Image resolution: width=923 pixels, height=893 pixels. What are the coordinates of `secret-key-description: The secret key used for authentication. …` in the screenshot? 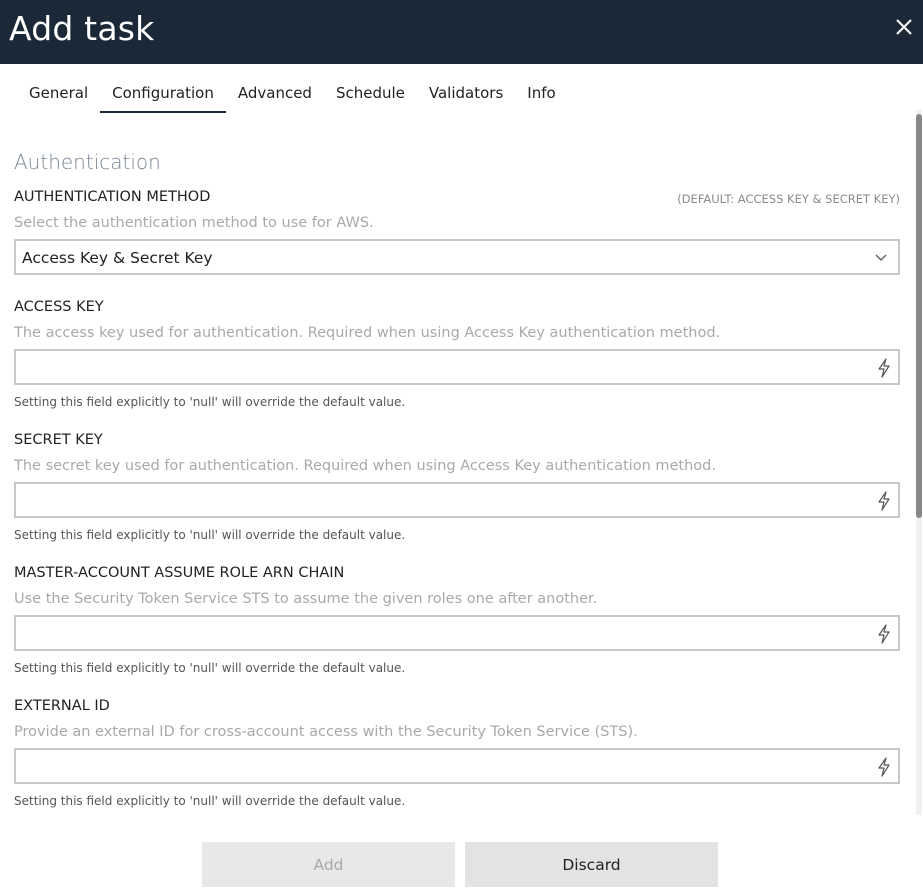 It's located at (365, 466).